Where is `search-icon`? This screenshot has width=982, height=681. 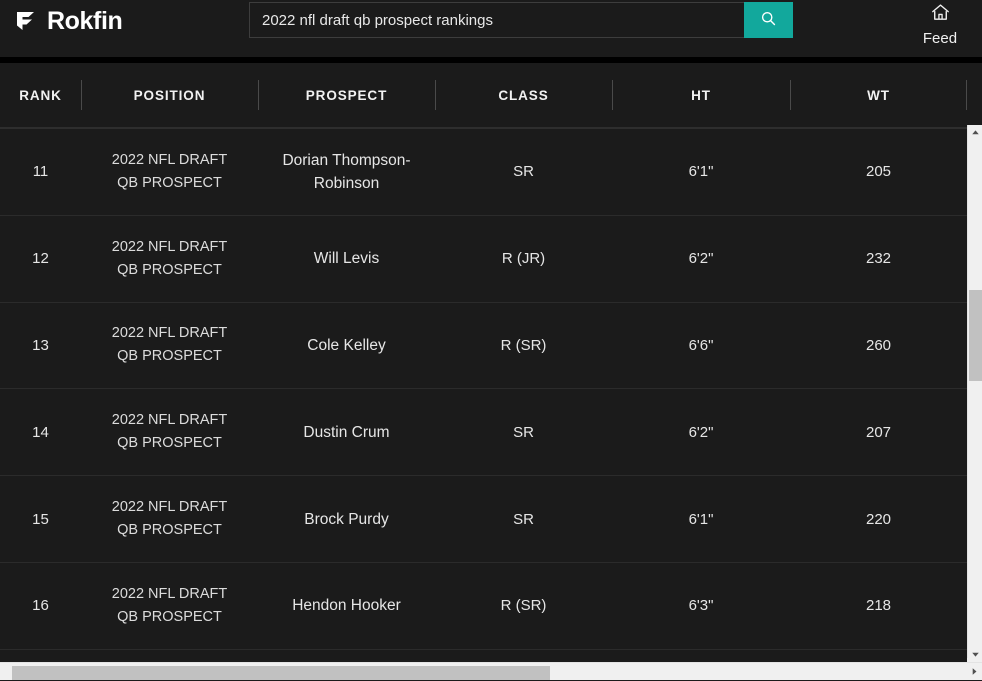 search-icon is located at coordinates (768, 20).